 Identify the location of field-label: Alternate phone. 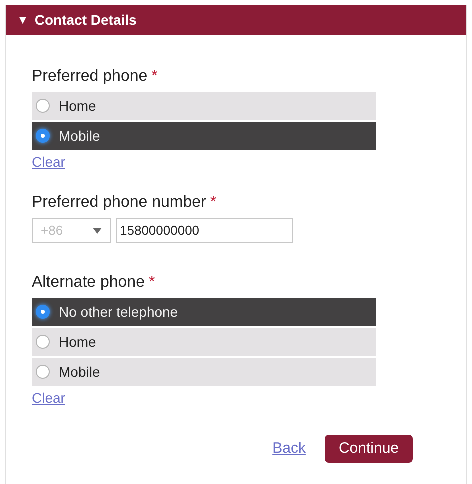
(88, 283).